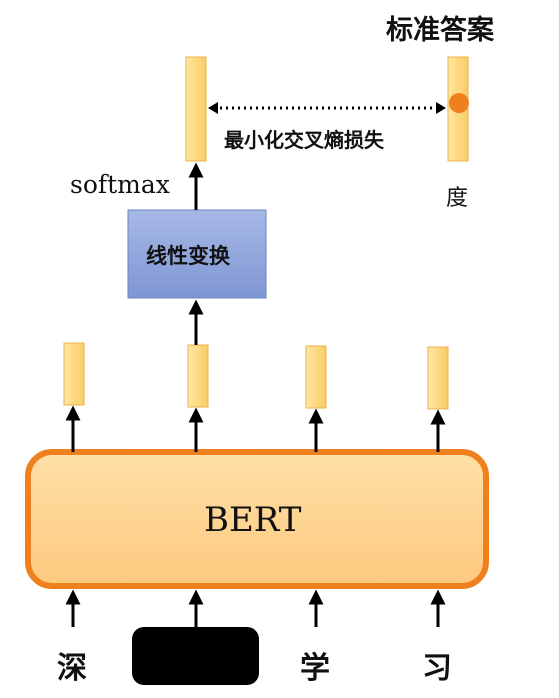 The height and width of the screenshot is (698, 559). What do you see at coordinates (196, 109) in the screenshot?
I see `softmax-output-vector` at bounding box center [196, 109].